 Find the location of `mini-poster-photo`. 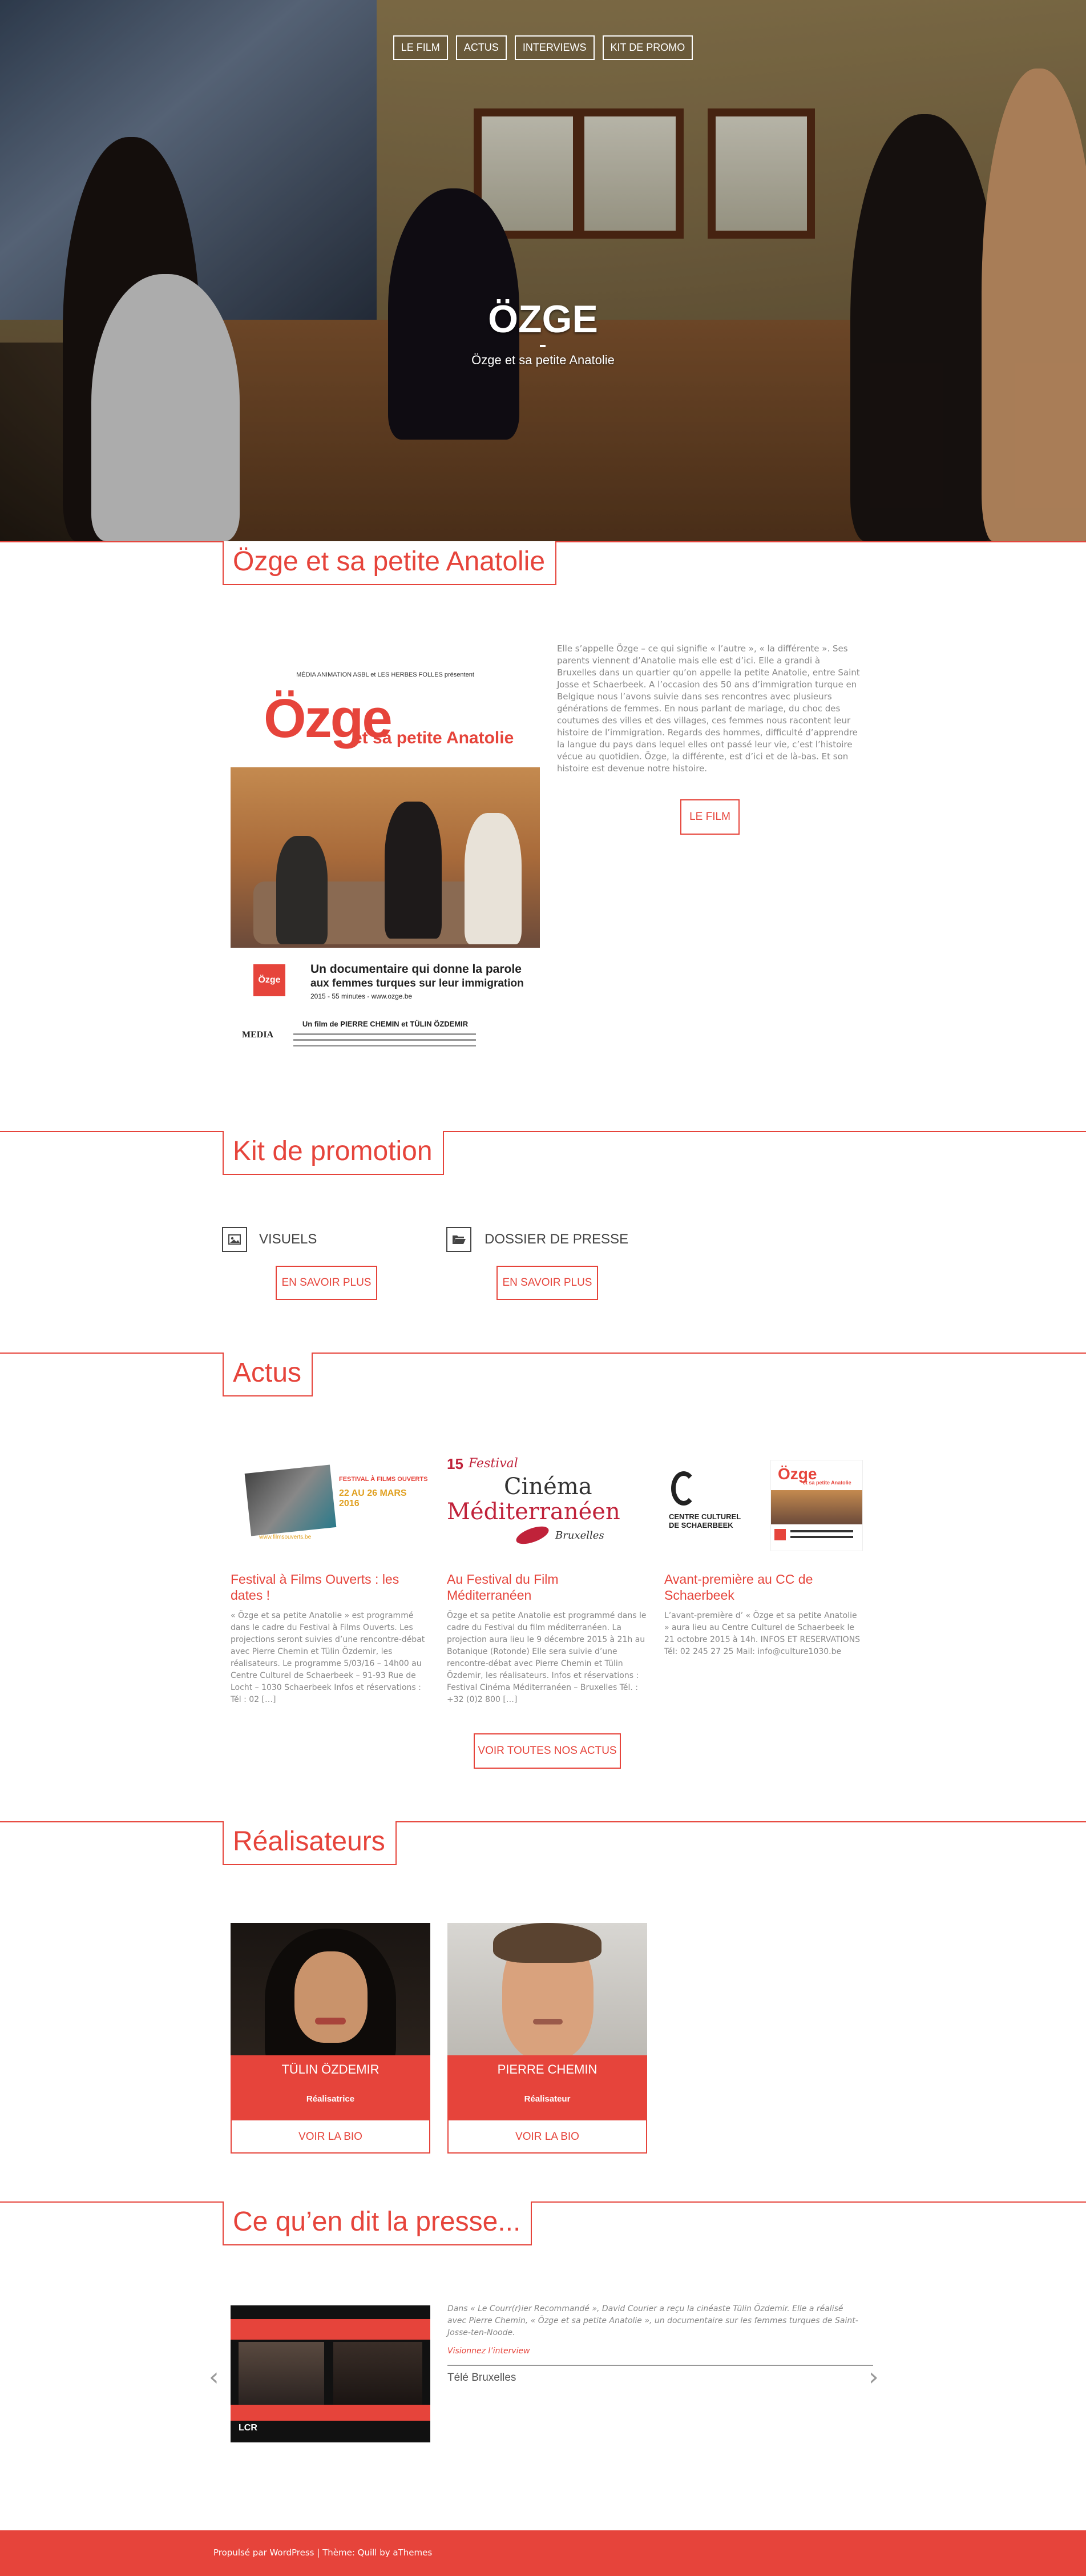

mini-poster-photo is located at coordinates (816, 1507).